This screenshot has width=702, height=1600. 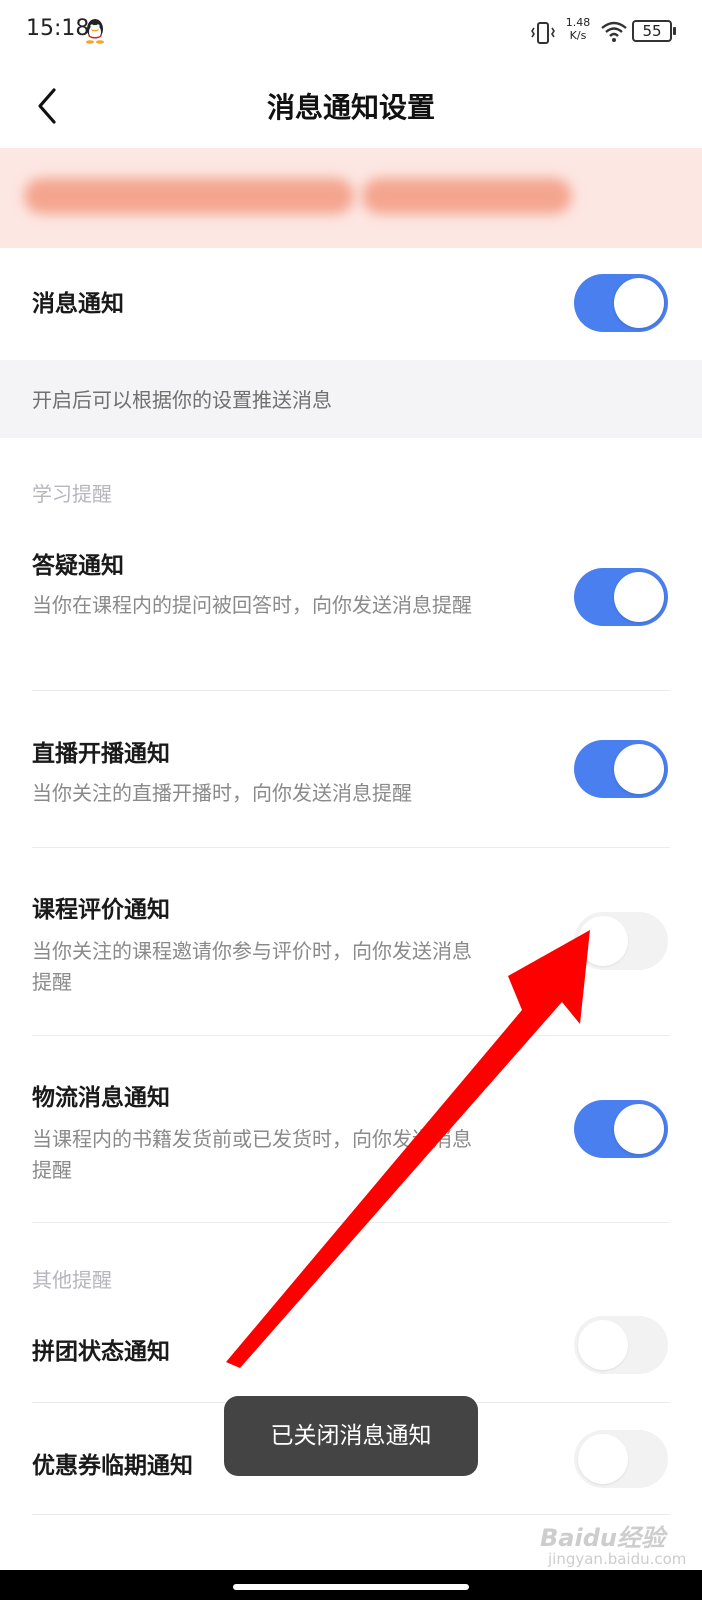 I want to click on wifi-icon, so click(x=614, y=32).